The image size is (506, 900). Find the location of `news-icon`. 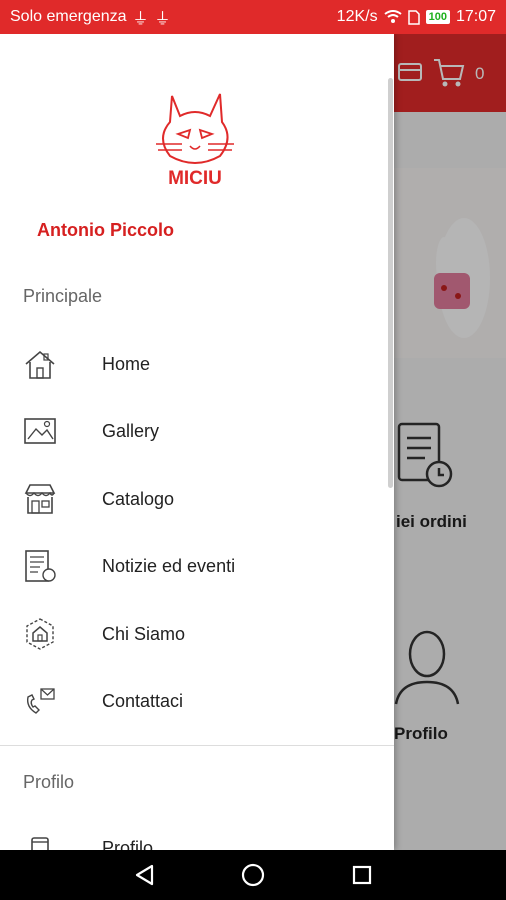

news-icon is located at coordinates (40, 566).